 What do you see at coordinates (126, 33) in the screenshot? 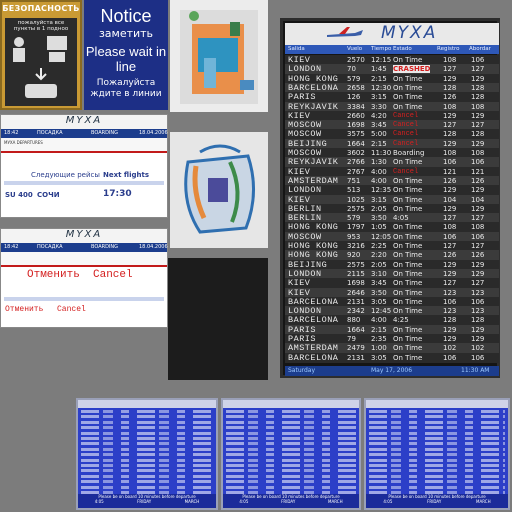
I see `notice-title-ru: заметить` at bounding box center [126, 33].